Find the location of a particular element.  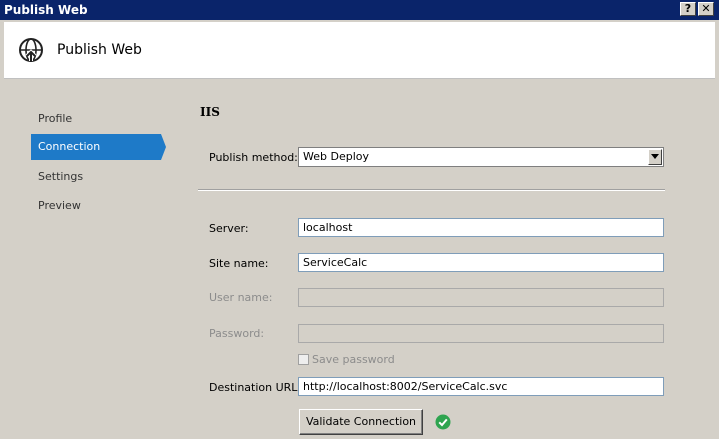

chevron-down-icon is located at coordinates (655, 157).